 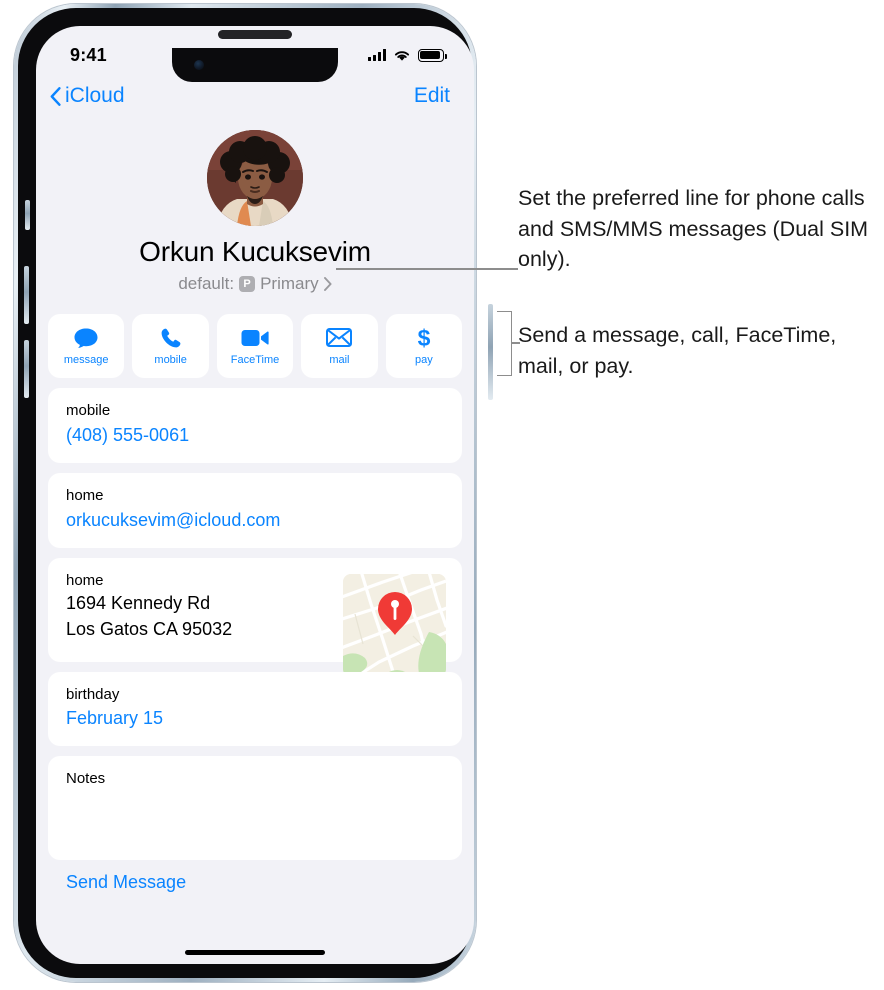 What do you see at coordinates (199, 65) in the screenshot?
I see `front-camera-icon` at bounding box center [199, 65].